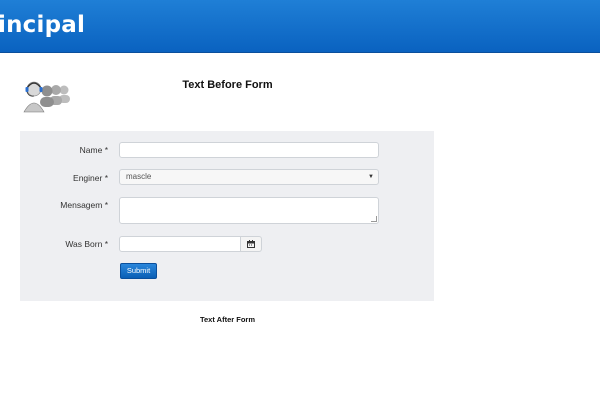 This screenshot has width=600, height=417. What do you see at coordinates (227, 319) in the screenshot?
I see `text-after-form: Text After Form` at bounding box center [227, 319].